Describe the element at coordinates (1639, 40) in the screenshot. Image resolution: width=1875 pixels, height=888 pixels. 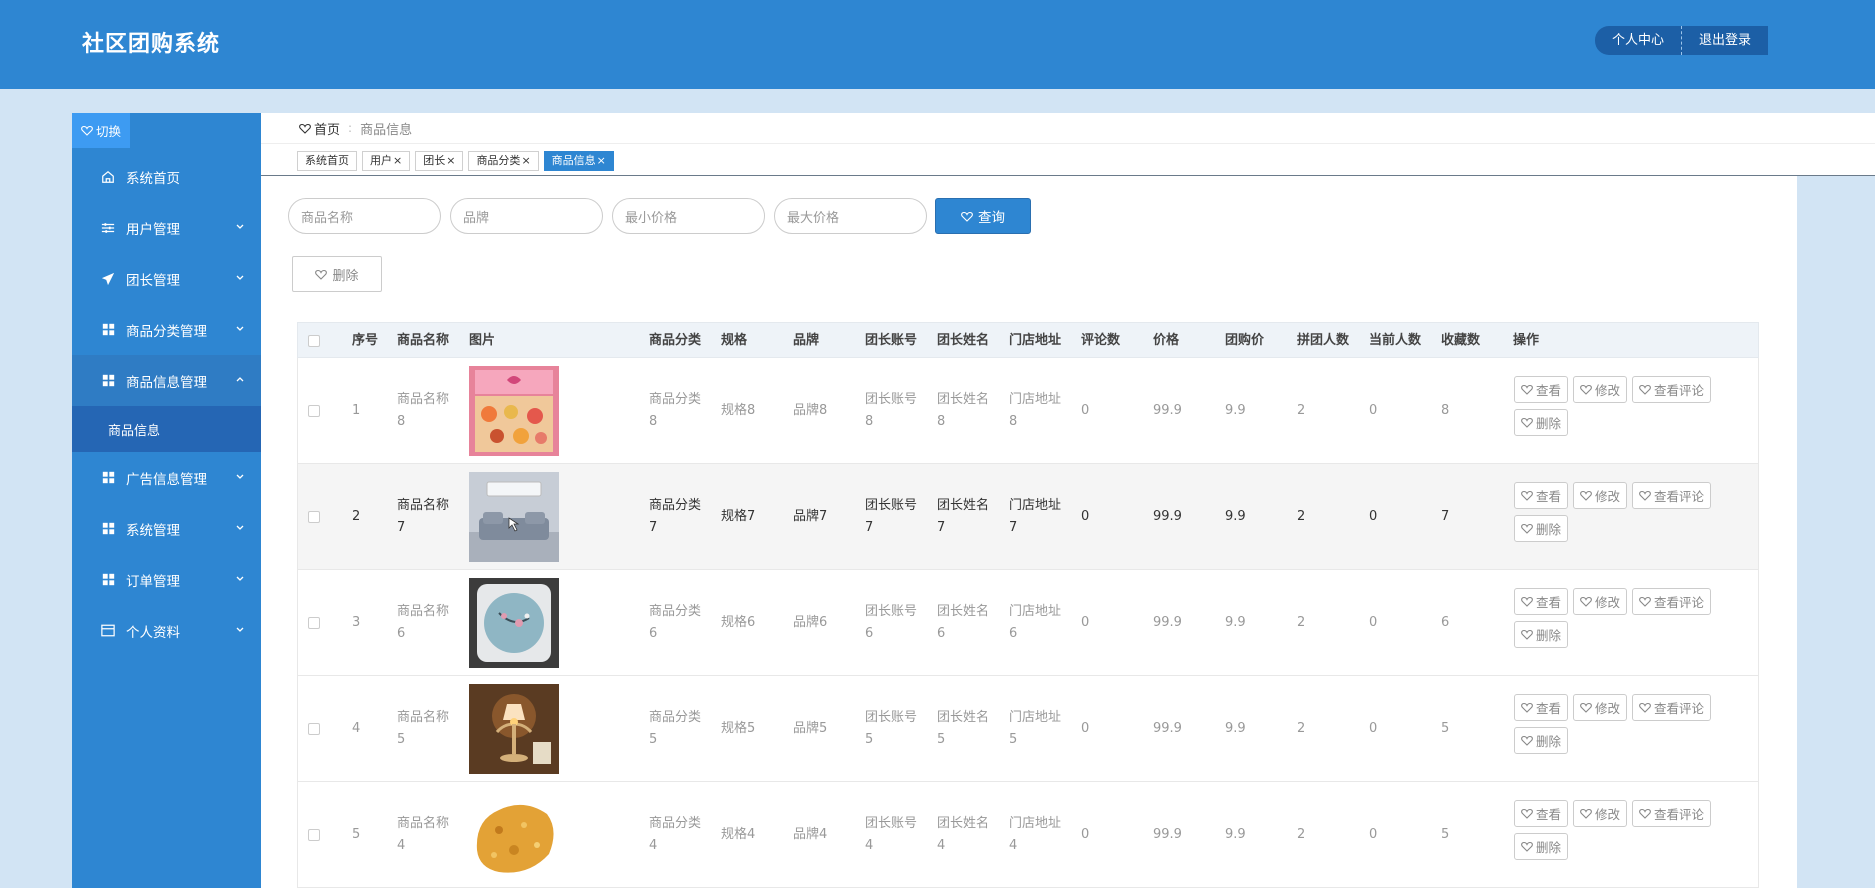
I see `profile-center-button: 个人中心` at that location.